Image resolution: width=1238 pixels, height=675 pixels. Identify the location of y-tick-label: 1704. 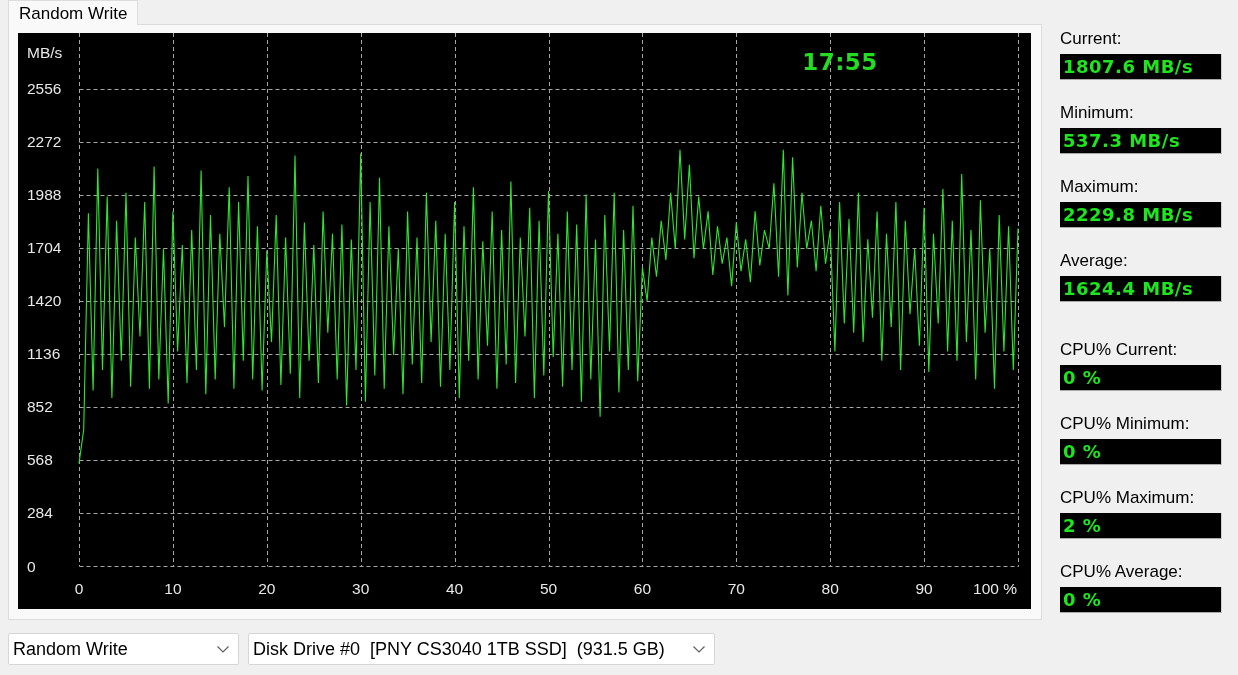
(44, 248).